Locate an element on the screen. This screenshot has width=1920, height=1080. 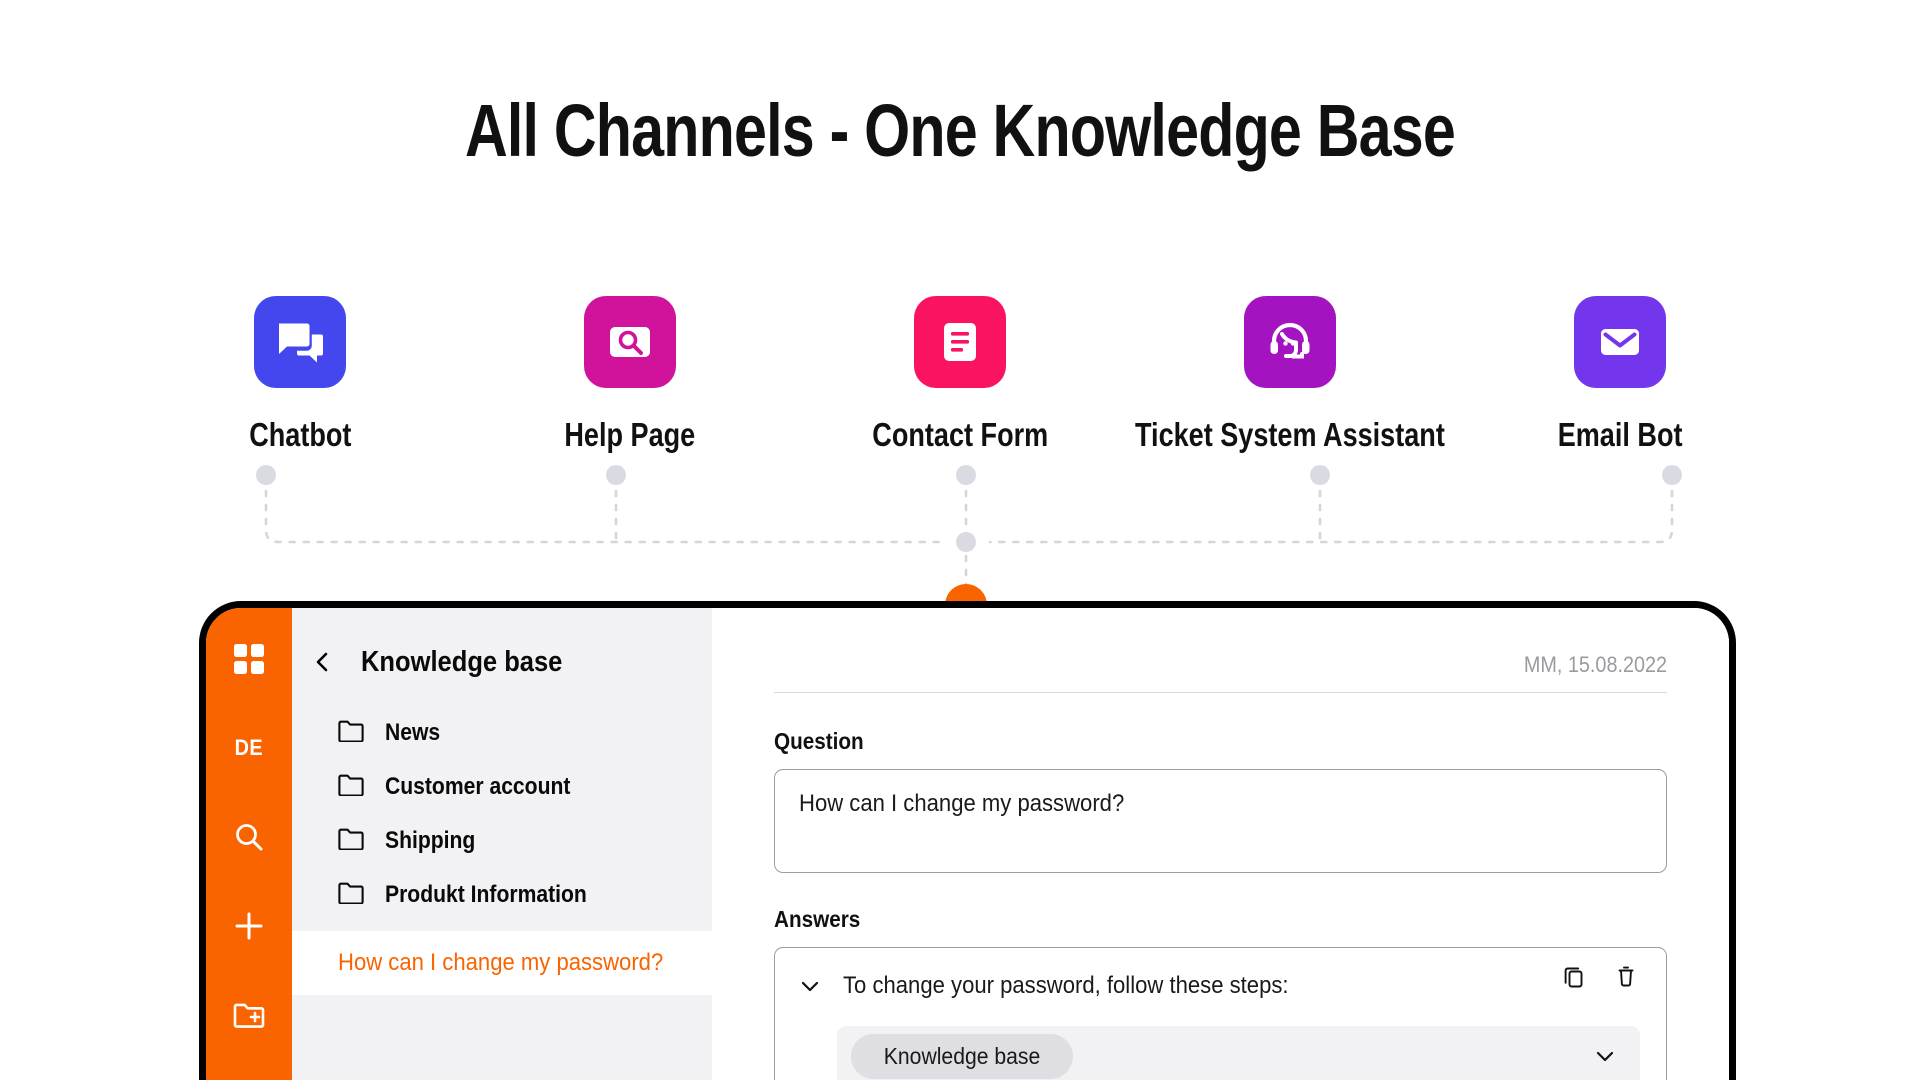
language-switch-de: DE is located at coordinates (249, 748).